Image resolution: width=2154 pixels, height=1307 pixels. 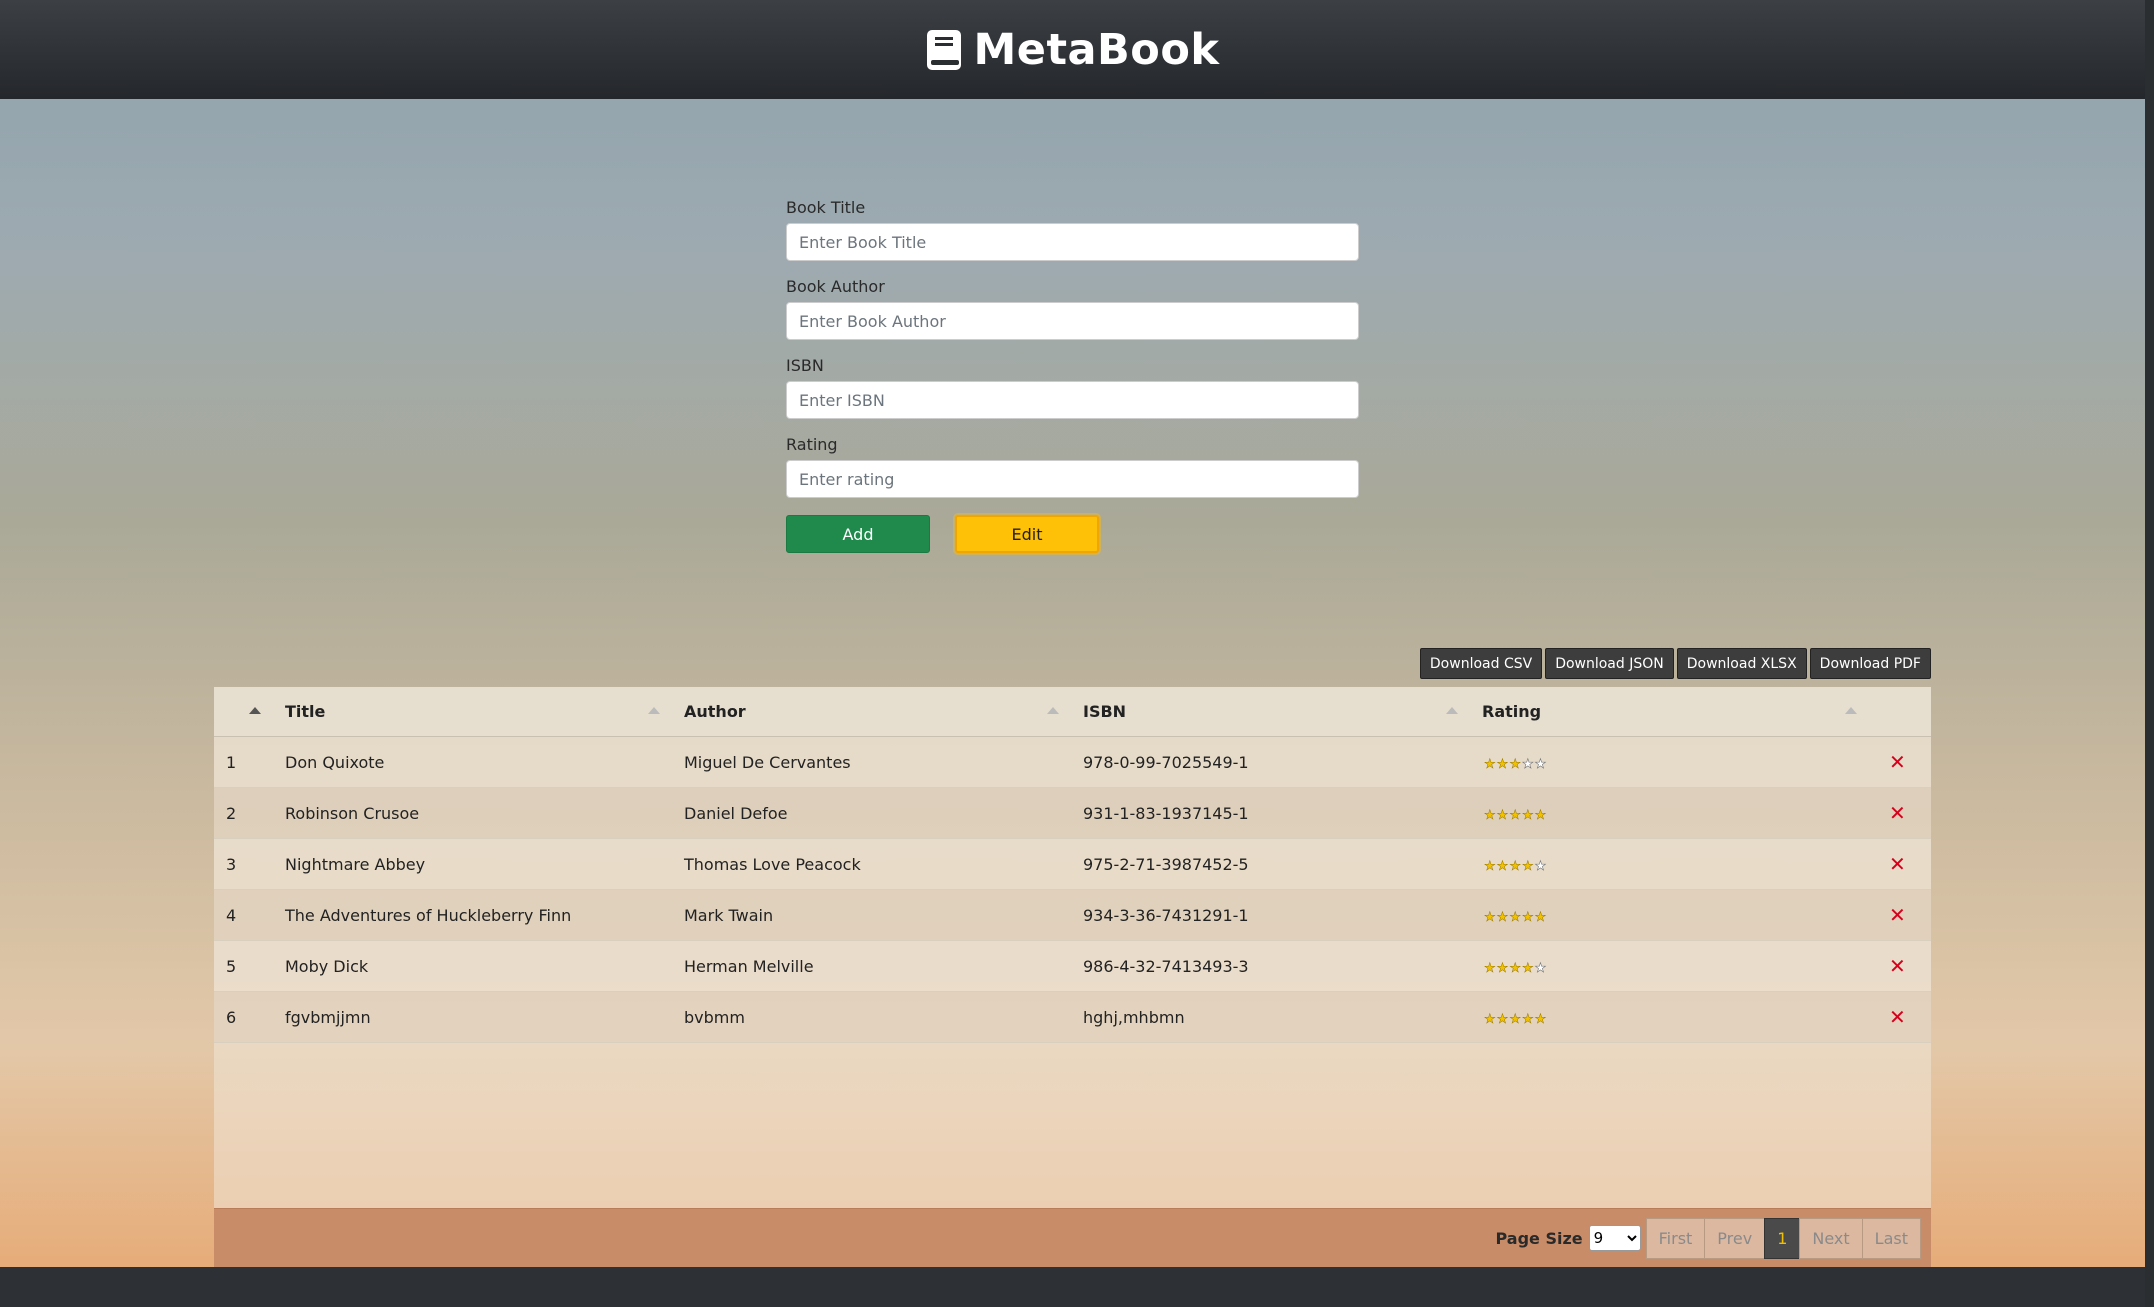 What do you see at coordinates (1831, 1238) in the screenshot?
I see `next-page-button: Next` at bounding box center [1831, 1238].